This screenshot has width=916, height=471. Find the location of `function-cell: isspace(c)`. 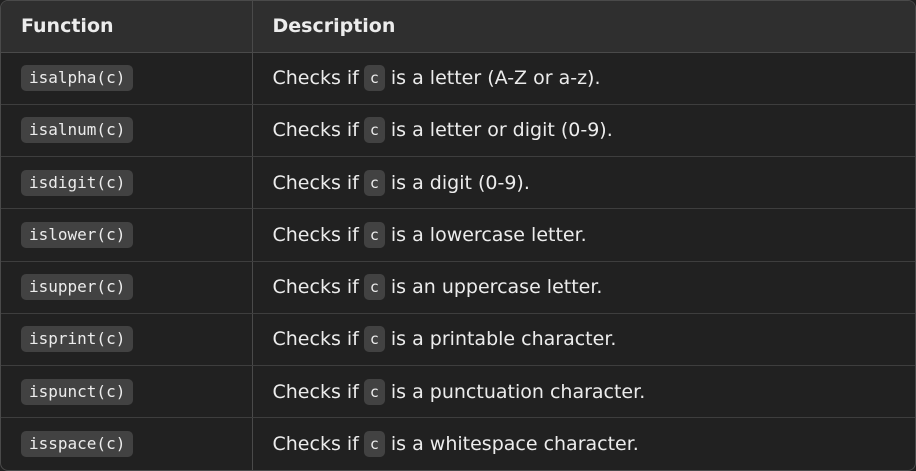

function-cell: isspace(c) is located at coordinates (127, 443).